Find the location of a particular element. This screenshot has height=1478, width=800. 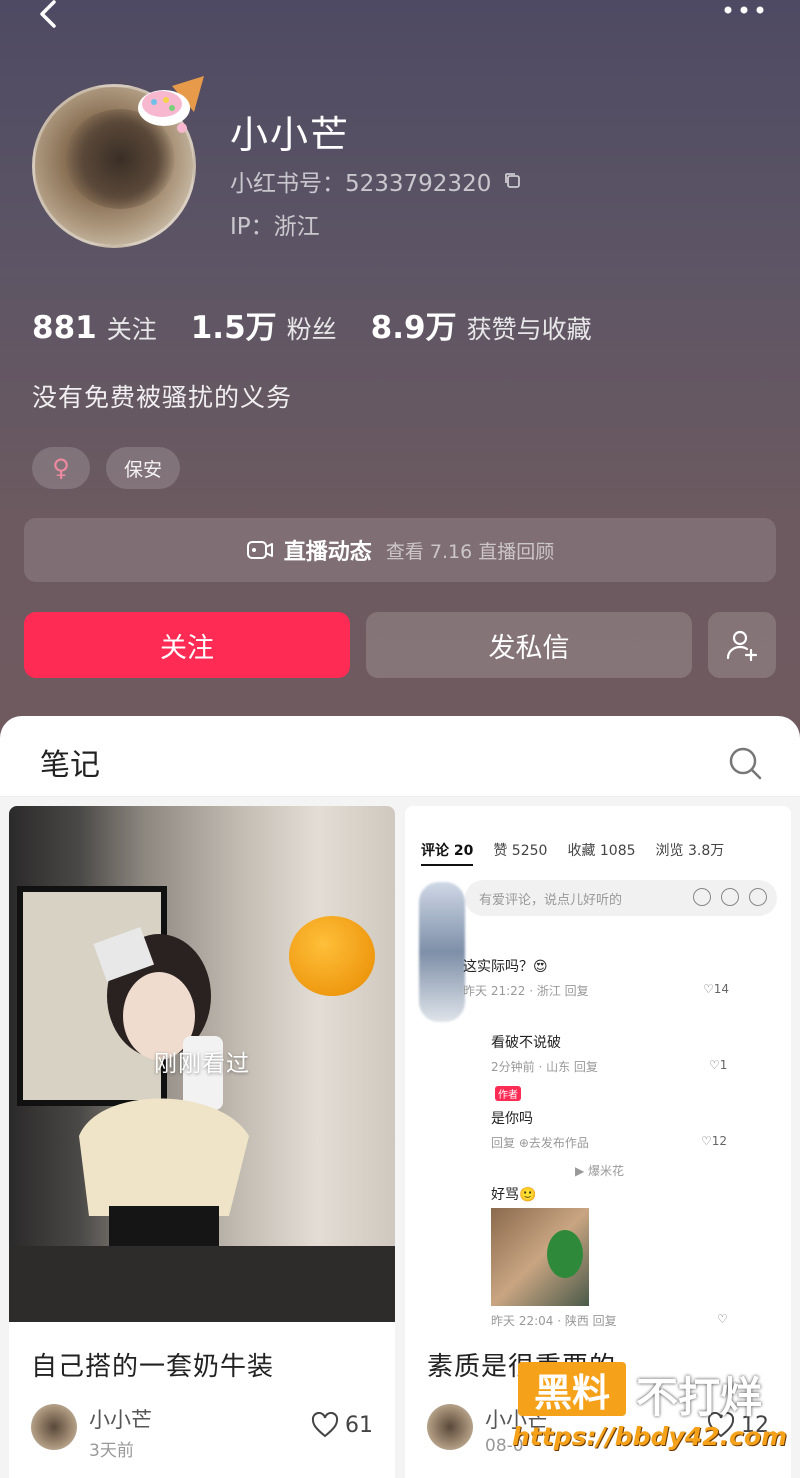

bio: 没有免费被骚扰的义务 is located at coordinates (162, 397).